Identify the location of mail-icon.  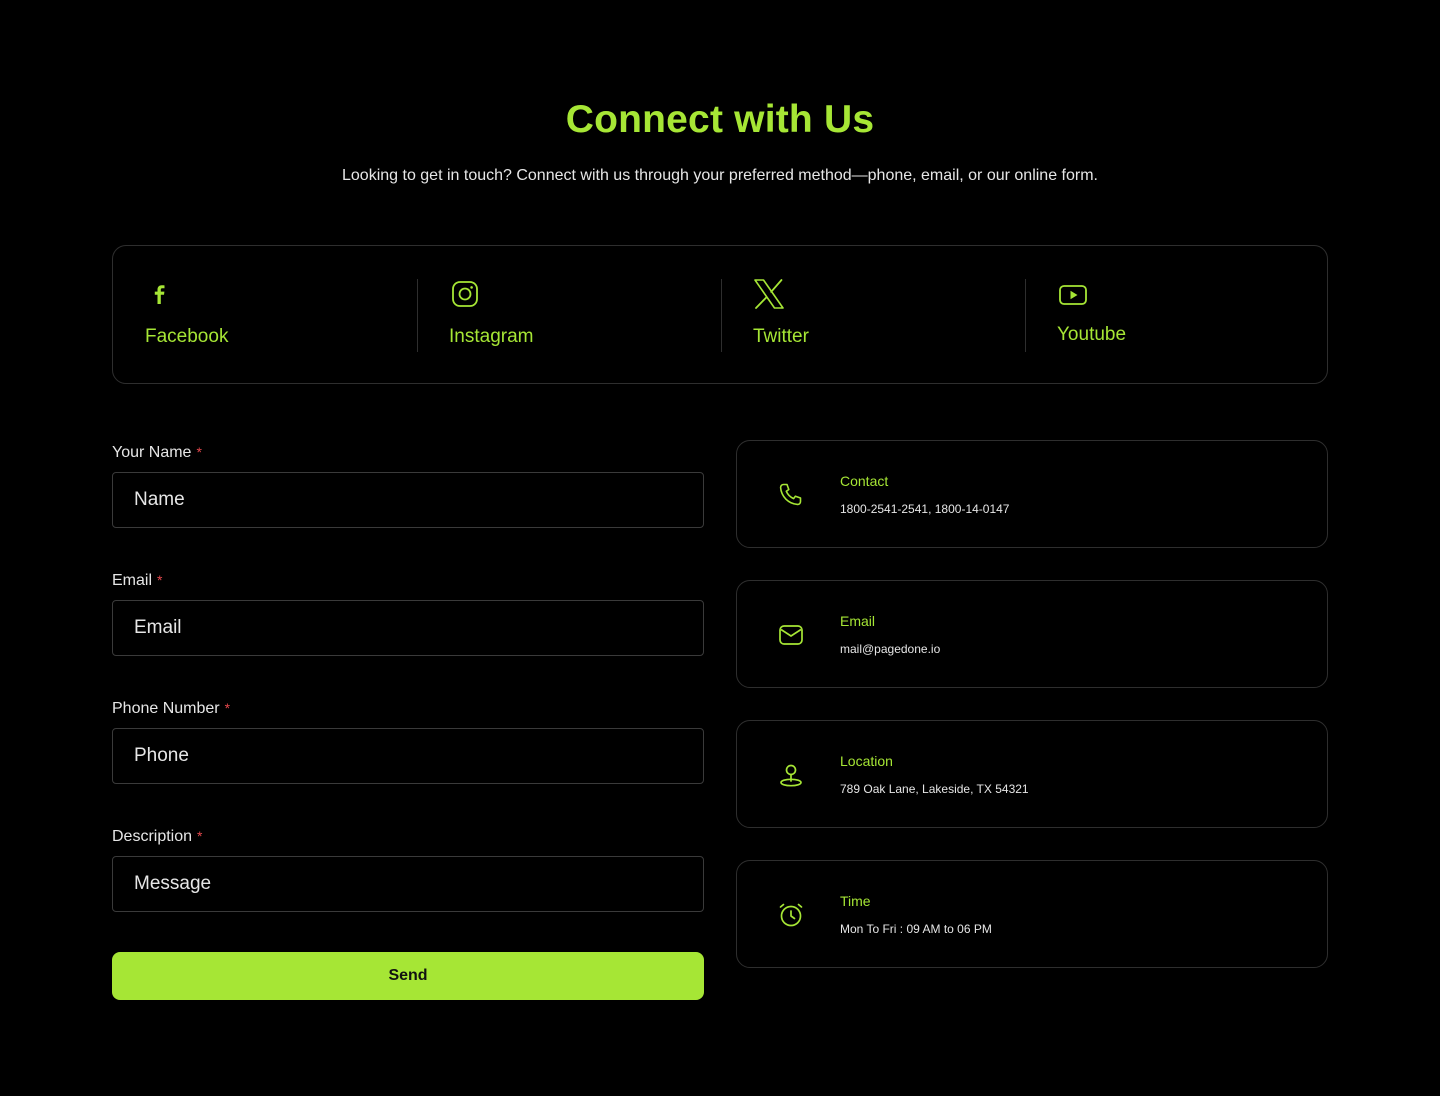
(791, 635).